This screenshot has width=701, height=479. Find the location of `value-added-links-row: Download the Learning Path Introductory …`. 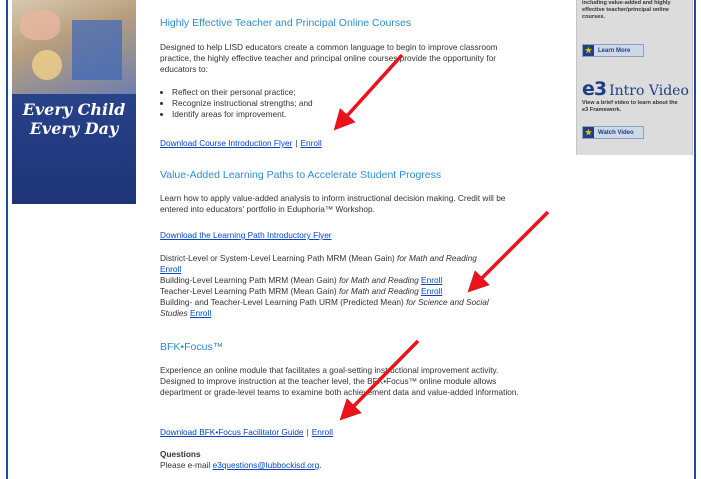

value-added-links-row: Download the Learning Path Introductory … is located at coordinates (246, 235).